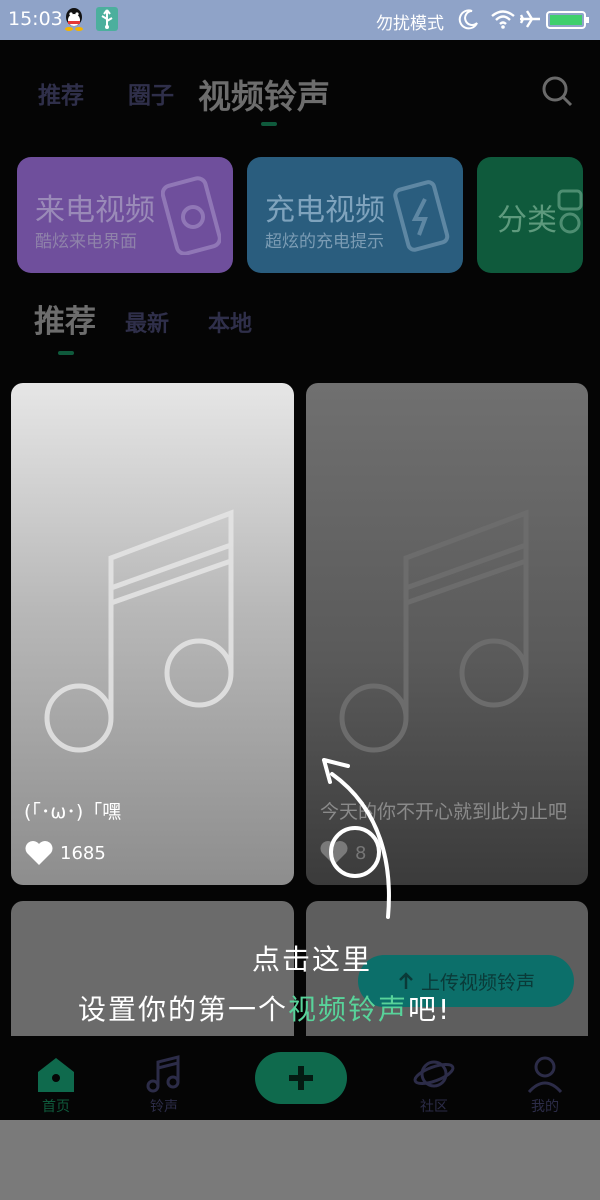 Image resolution: width=600 pixels, height=1200 pixels. I want to click on tab-video-ringtone: 视频铃声, so click(264, 94).